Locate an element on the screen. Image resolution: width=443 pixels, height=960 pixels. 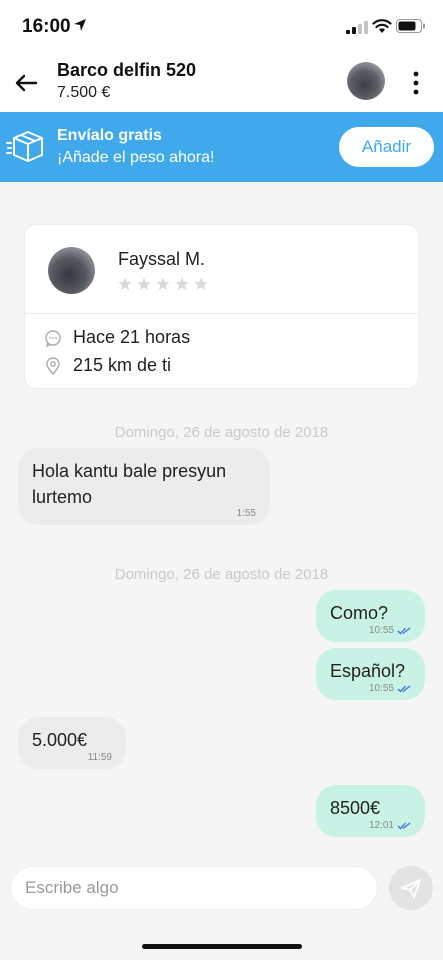
back-arrow-icon is located at coordinates (27, 83).